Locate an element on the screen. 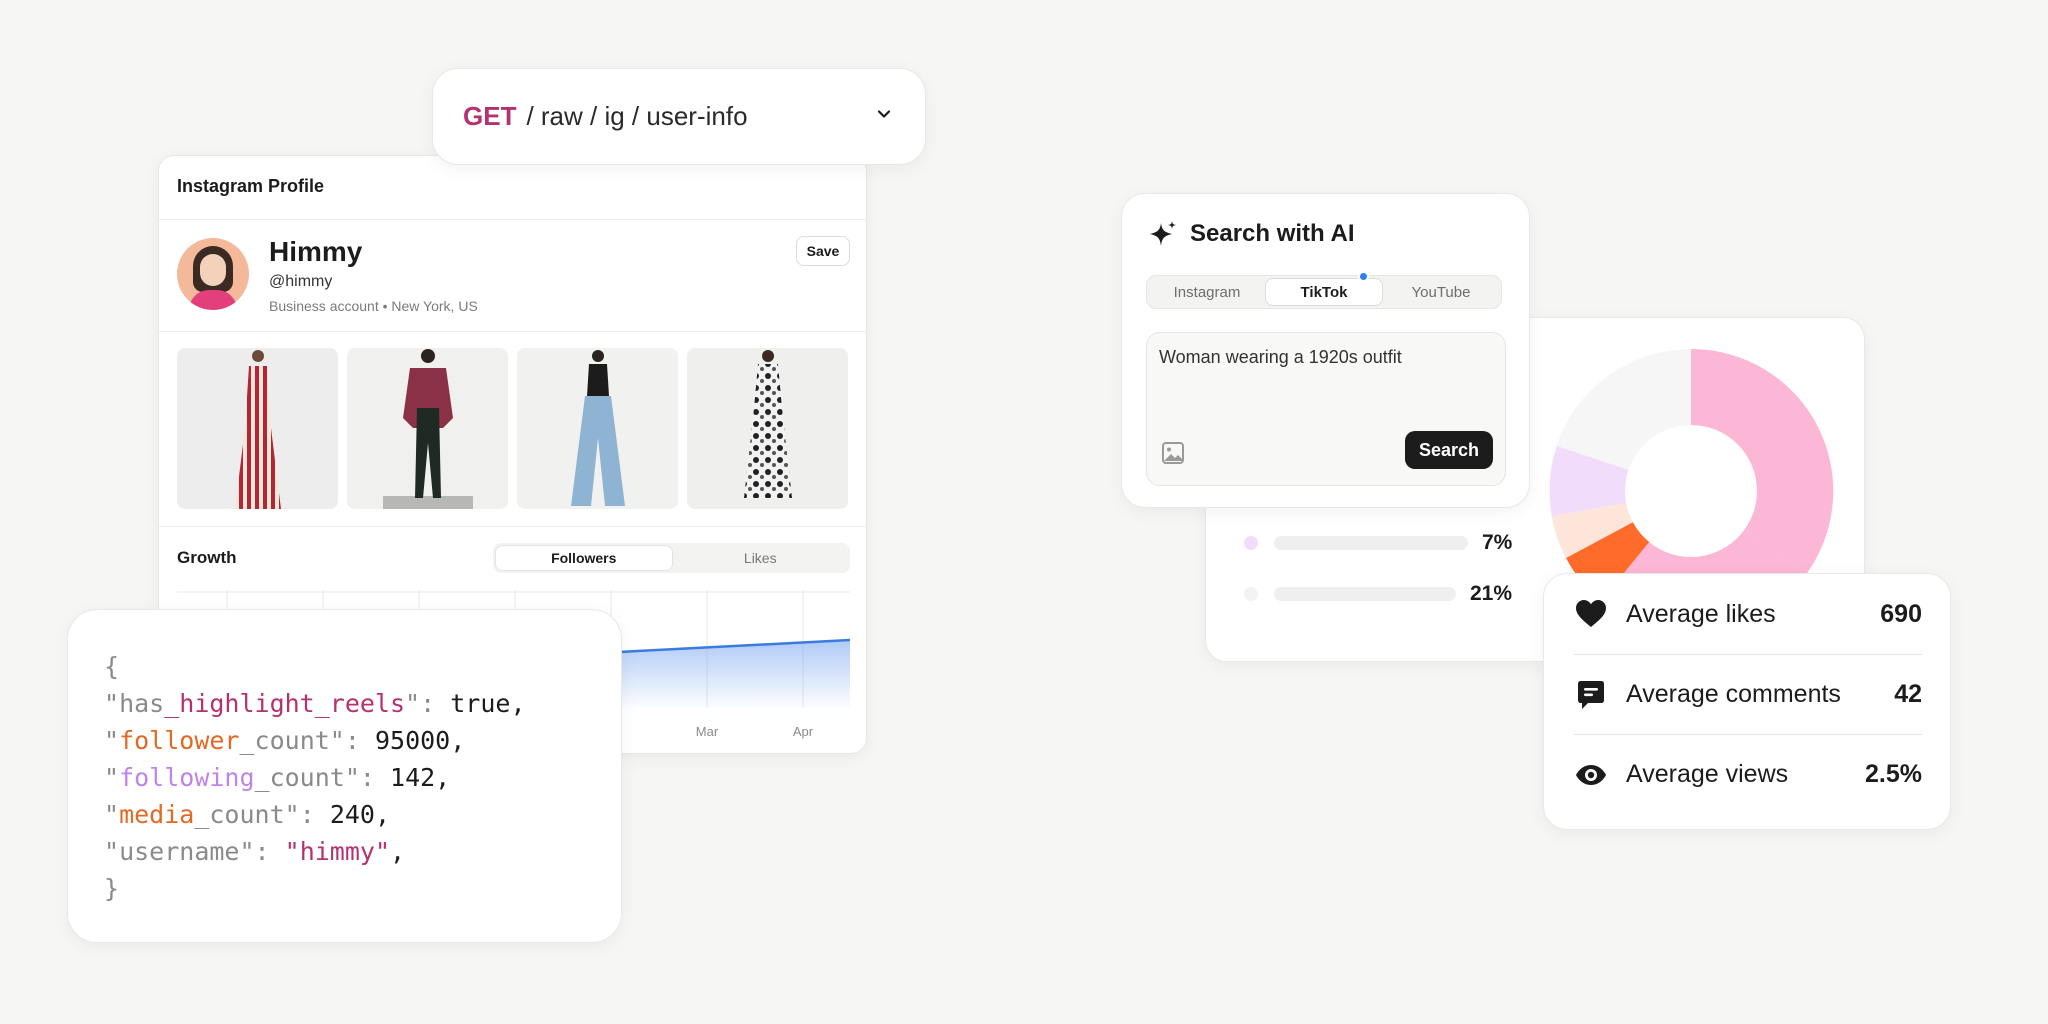  profile-meta: Business account • New York, US is located at coordinates (373, 306).